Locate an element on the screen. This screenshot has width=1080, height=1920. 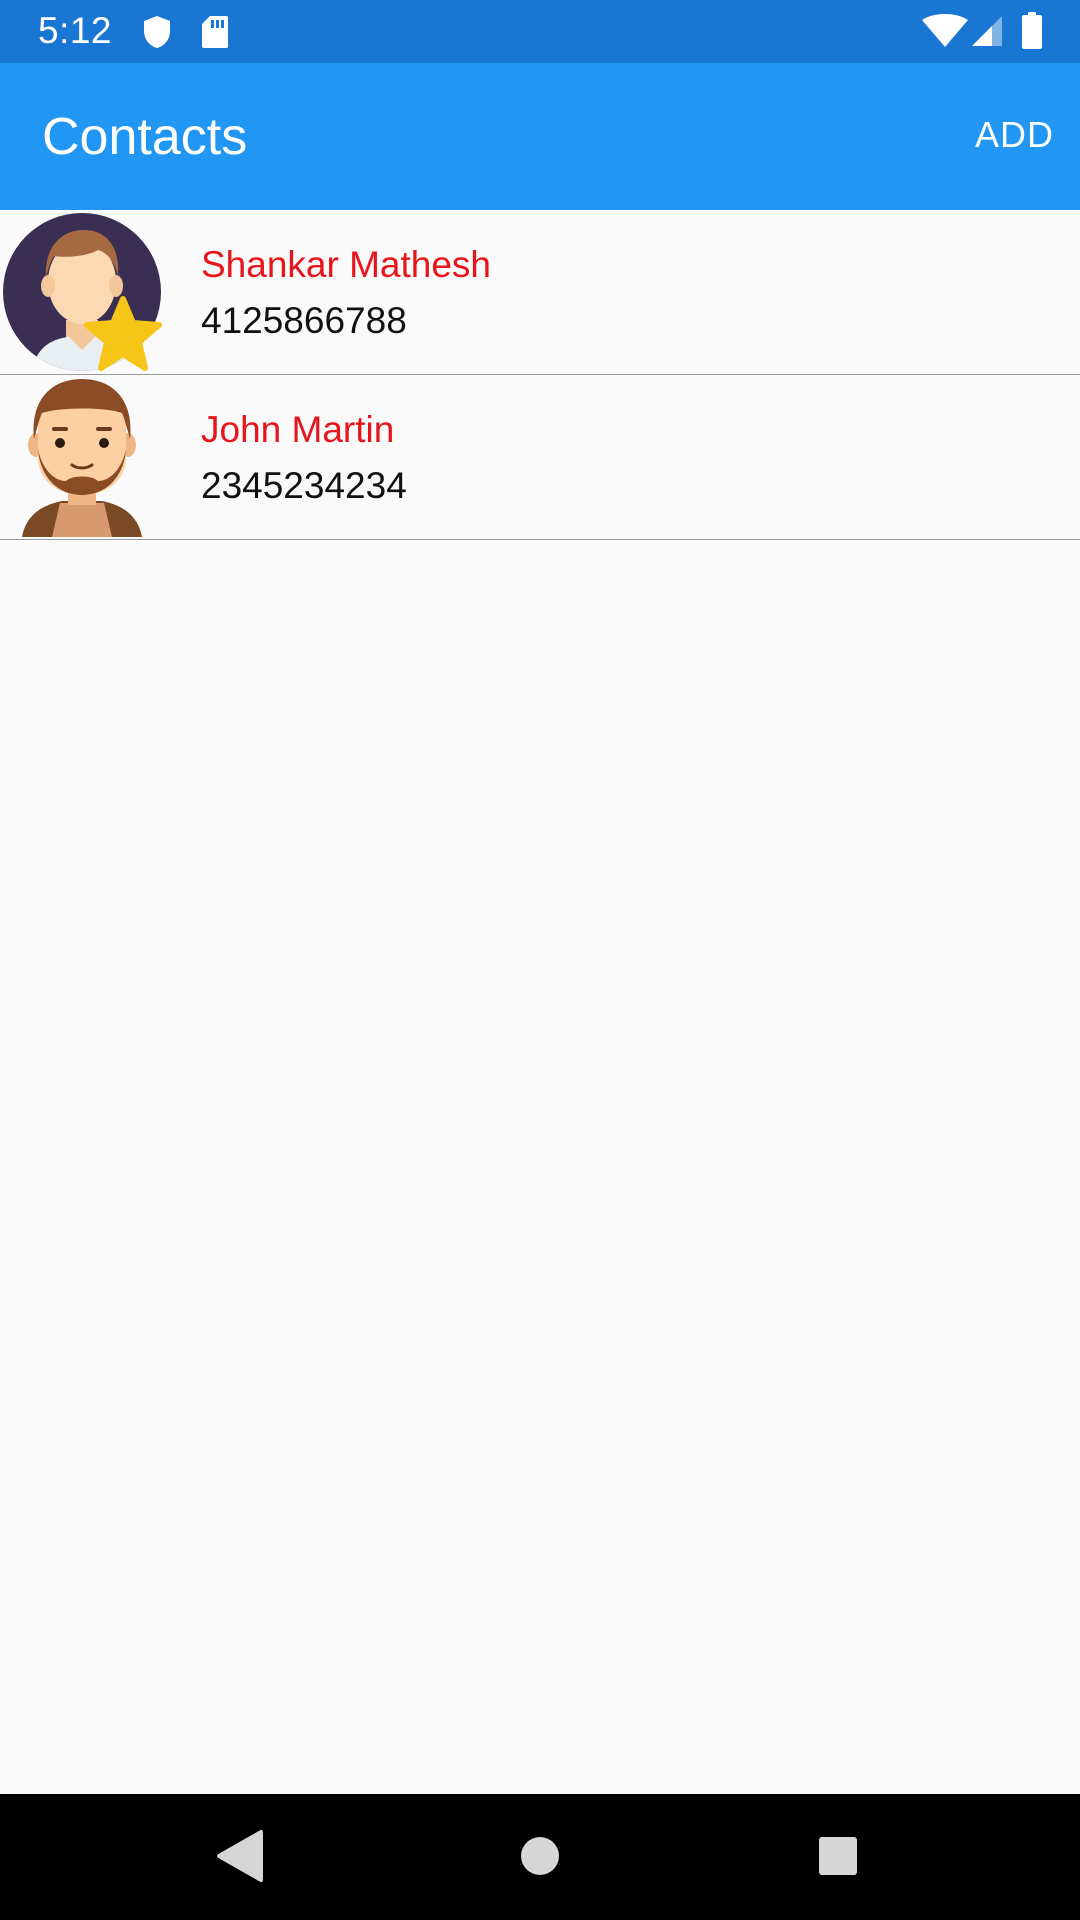
contact-name: Shankar Mathesh is located at coordinates (346, 264).